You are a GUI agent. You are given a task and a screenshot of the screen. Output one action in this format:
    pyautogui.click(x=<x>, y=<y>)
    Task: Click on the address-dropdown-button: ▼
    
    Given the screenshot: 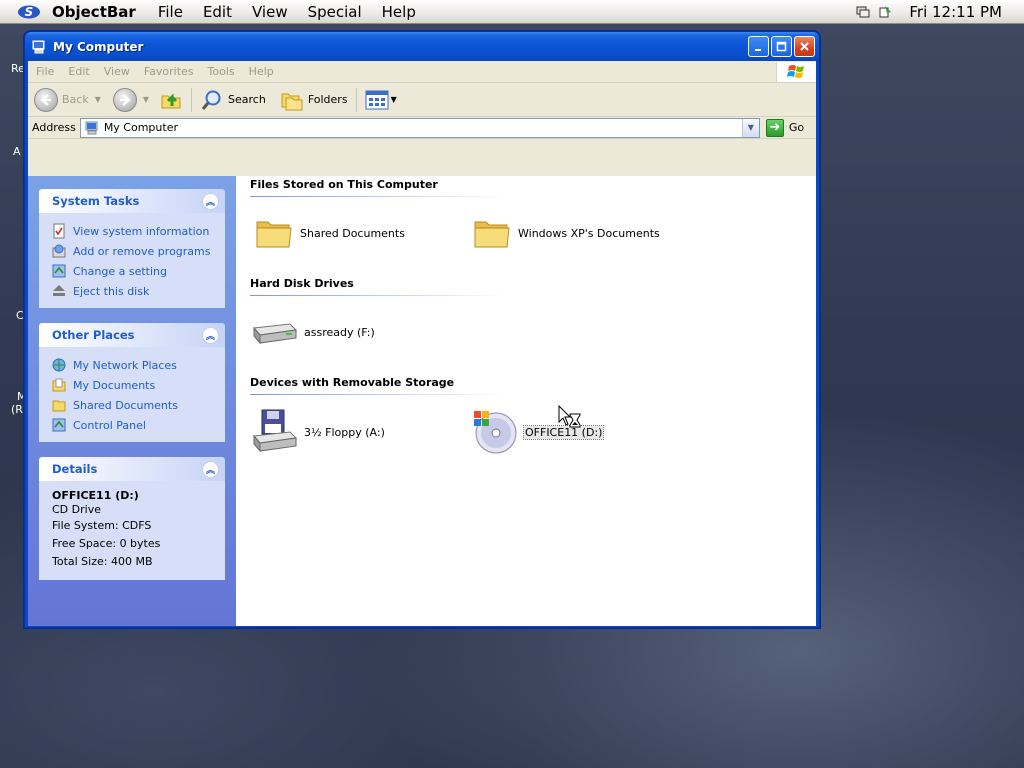 What is the action you would take?
    pyautogui.click(x=750, y=127)
    